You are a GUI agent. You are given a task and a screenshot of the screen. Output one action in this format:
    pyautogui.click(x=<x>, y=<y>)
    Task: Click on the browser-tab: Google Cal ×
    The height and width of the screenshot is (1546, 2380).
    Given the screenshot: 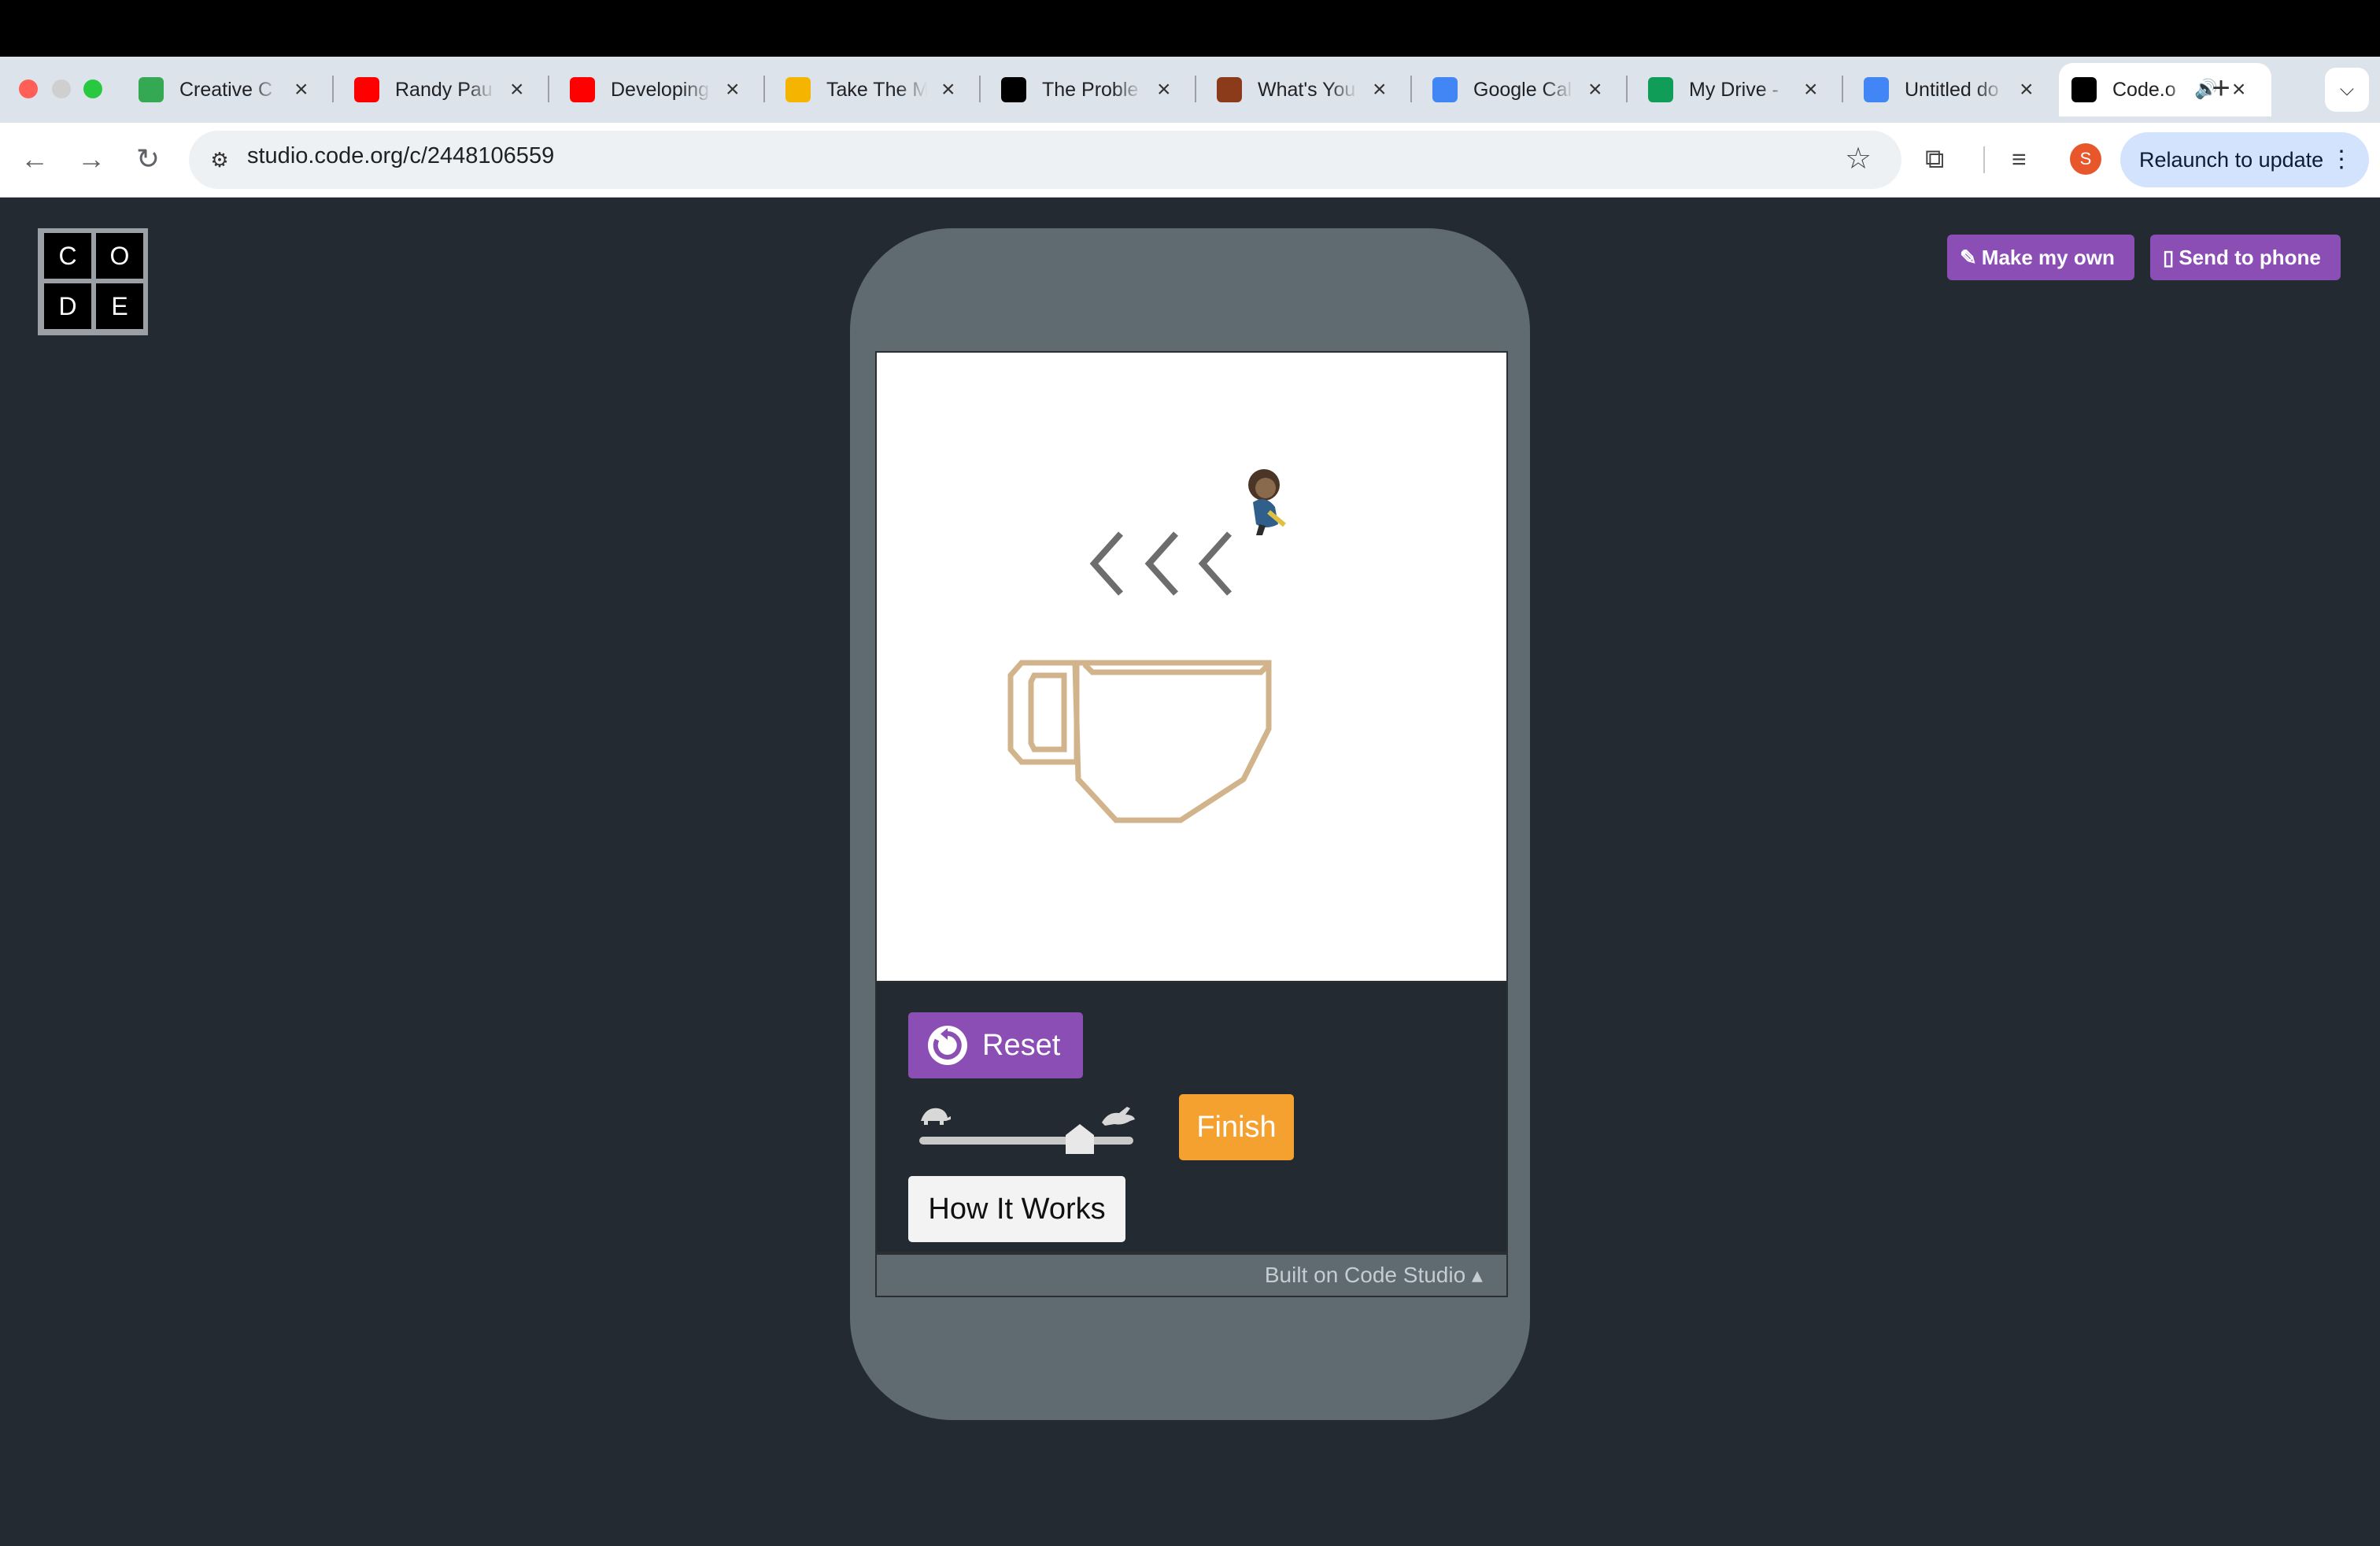 What is the action you would take?
    pyautogui.click(x=1518, y=90)
    